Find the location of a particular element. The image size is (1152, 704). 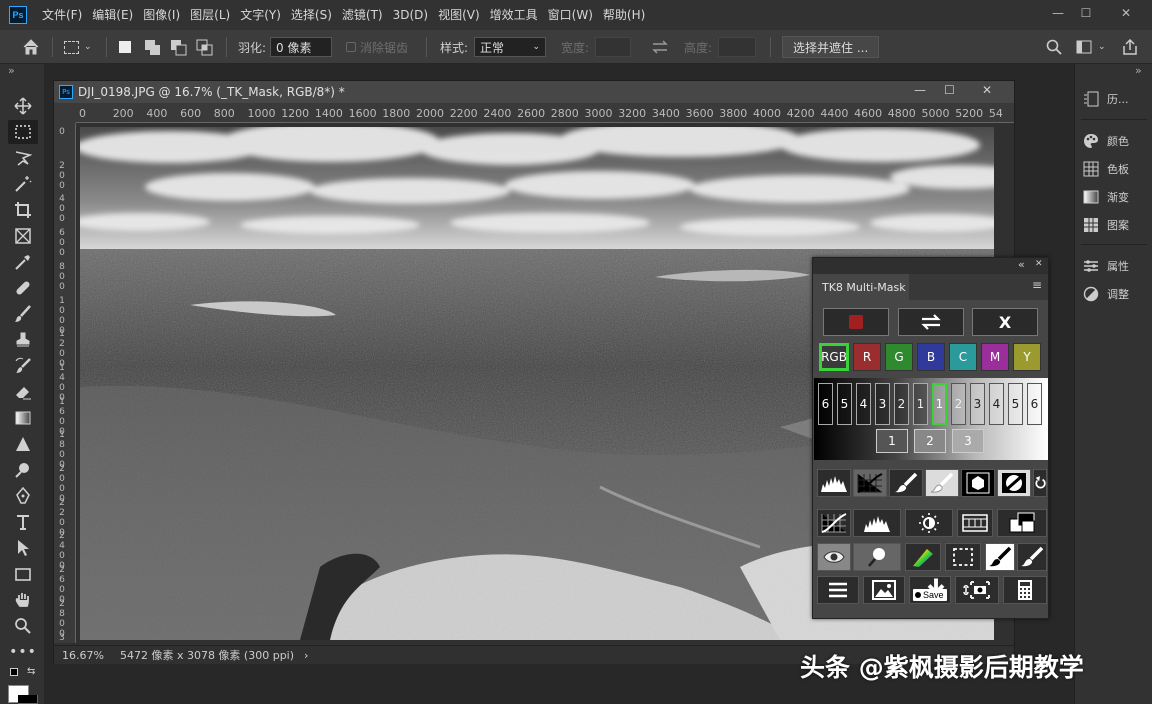

feather-input: 0 像素 is located at coordinates (301, 47).